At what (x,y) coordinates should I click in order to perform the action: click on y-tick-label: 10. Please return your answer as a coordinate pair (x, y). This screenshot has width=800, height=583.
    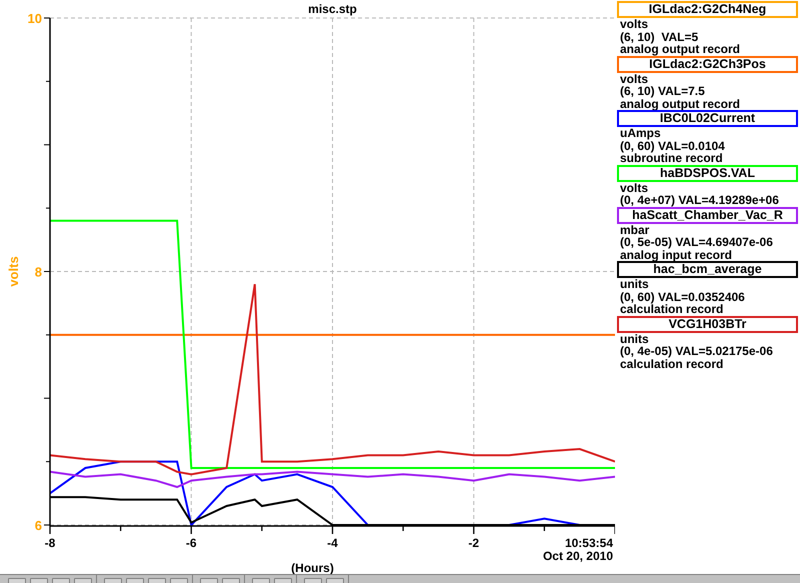
    Looking at the image, I should click on (35, 18).